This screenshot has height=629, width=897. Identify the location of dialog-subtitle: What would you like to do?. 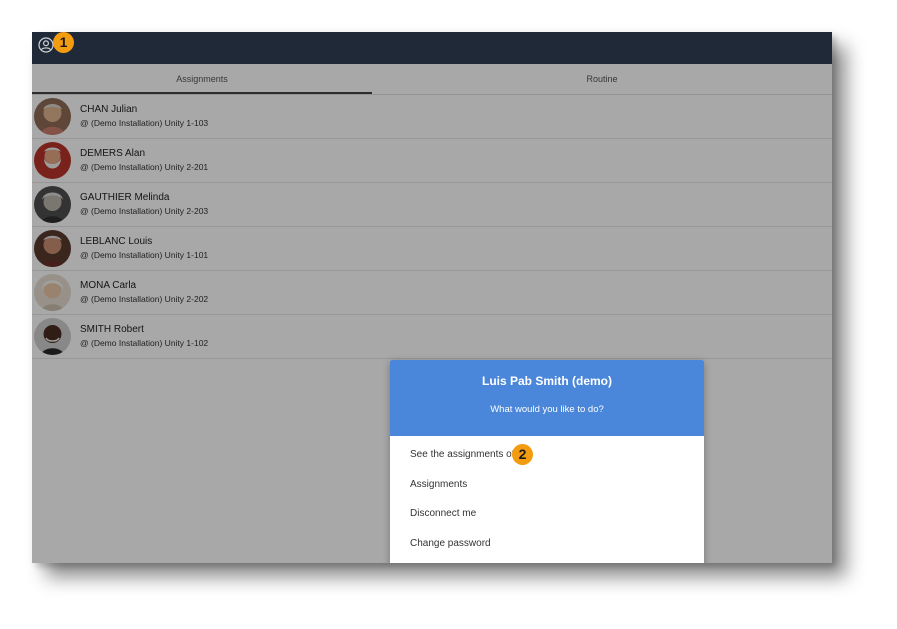
(547, 409).